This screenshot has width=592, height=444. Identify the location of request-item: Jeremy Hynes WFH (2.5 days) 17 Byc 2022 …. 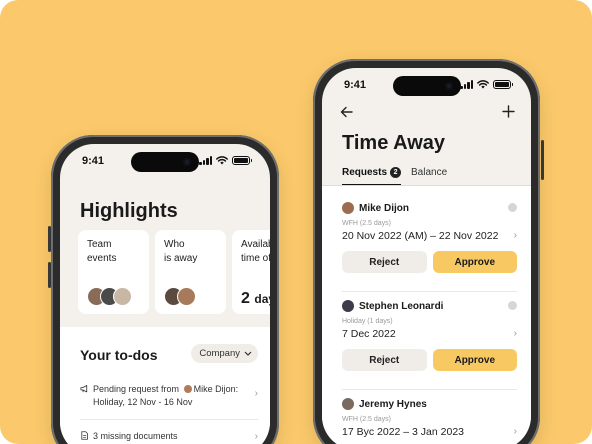
(429, 418).